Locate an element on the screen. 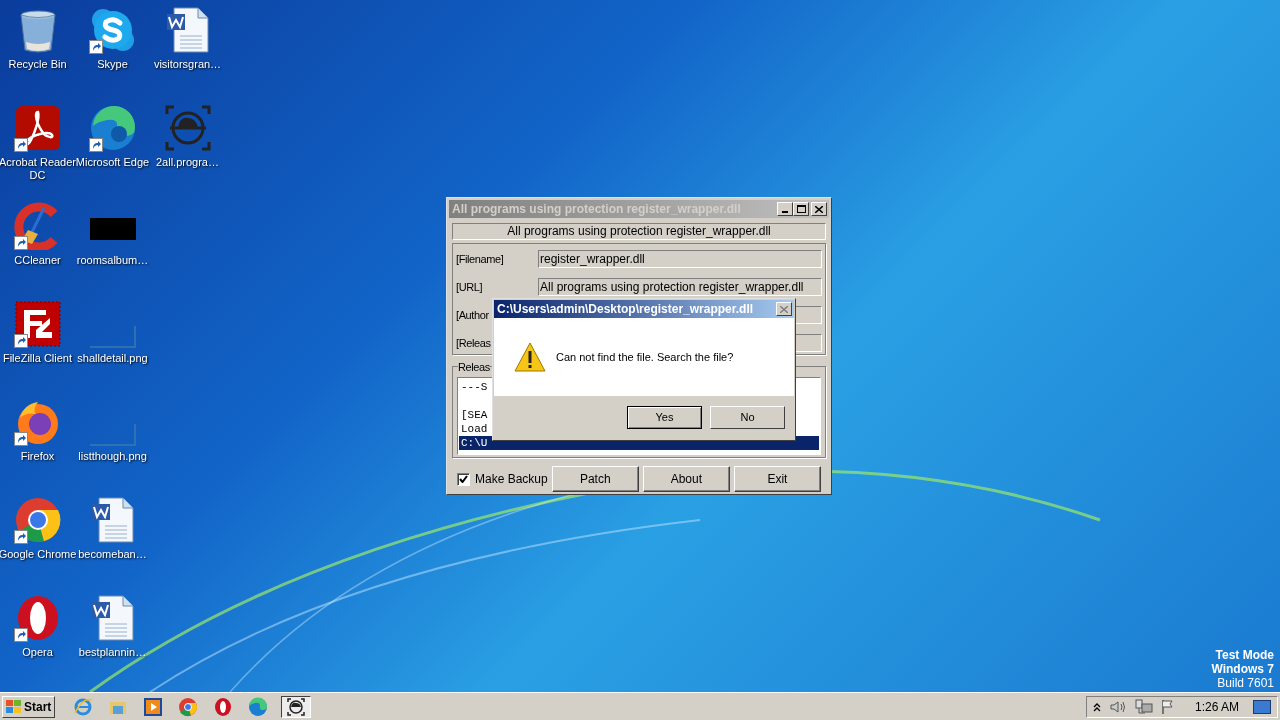 This screenshot has height=720, width=1280. checkmark-icon is located at coordinates (463, 479).